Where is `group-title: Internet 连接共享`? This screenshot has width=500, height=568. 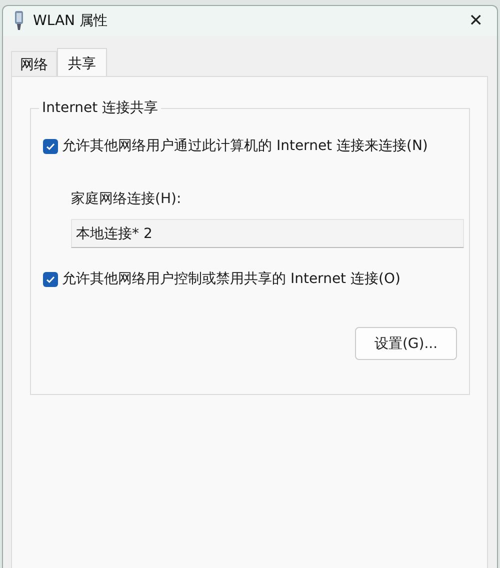 group-title: Internet 连接共享 is located at coordinates (100, 108).